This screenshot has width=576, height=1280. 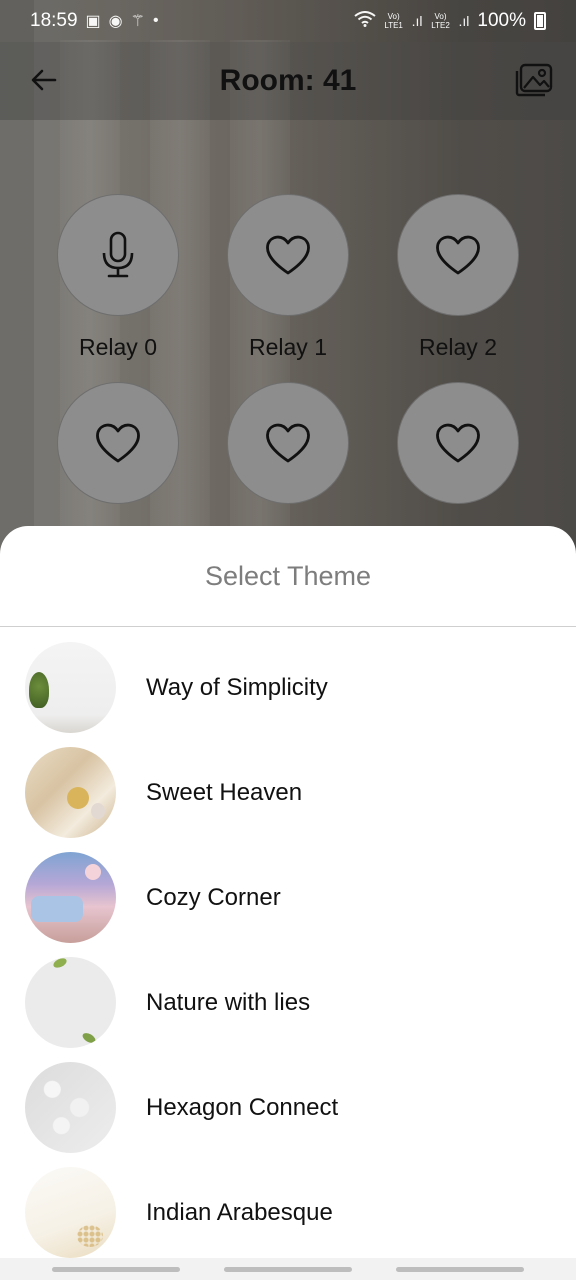 I want to click on theme-item-cozy-corner: Cozy Corner, so click(x=288, y=897).